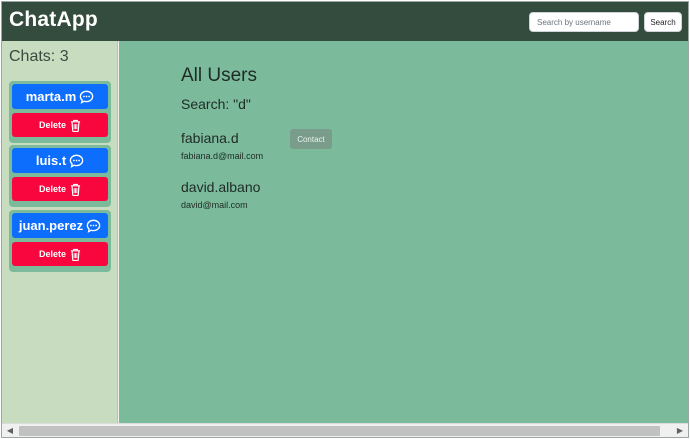  Describe the element at coordinates (339, 431) in the screenshot. I see `scrollbar-thumb` at that location.